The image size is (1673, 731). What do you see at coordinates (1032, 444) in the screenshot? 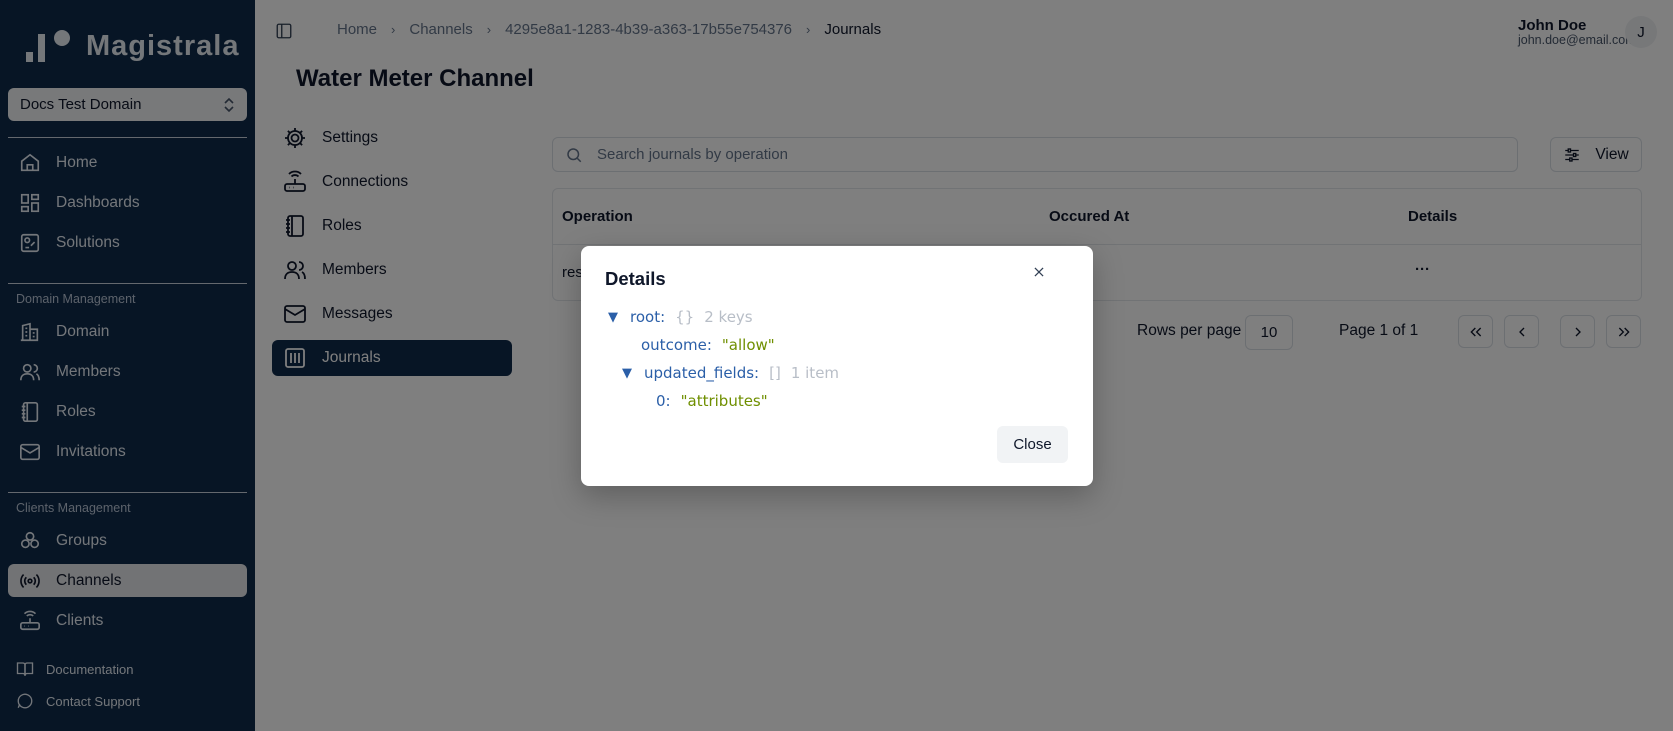
I see `close-button: Close` at bounding box center [1032, 444].